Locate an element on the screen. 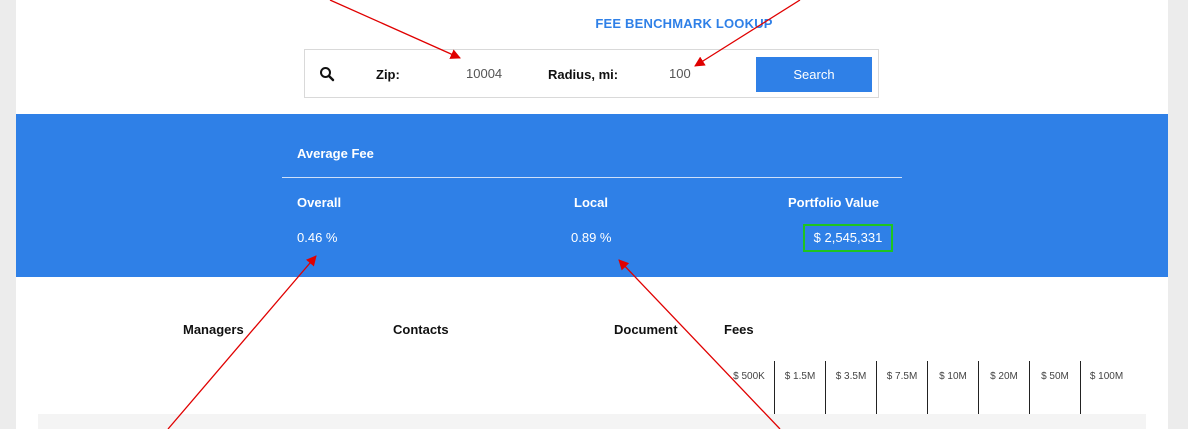 The height and width of the screenshot is (429, 1188). search-icon-glyph is located at coordinates (327, 74).